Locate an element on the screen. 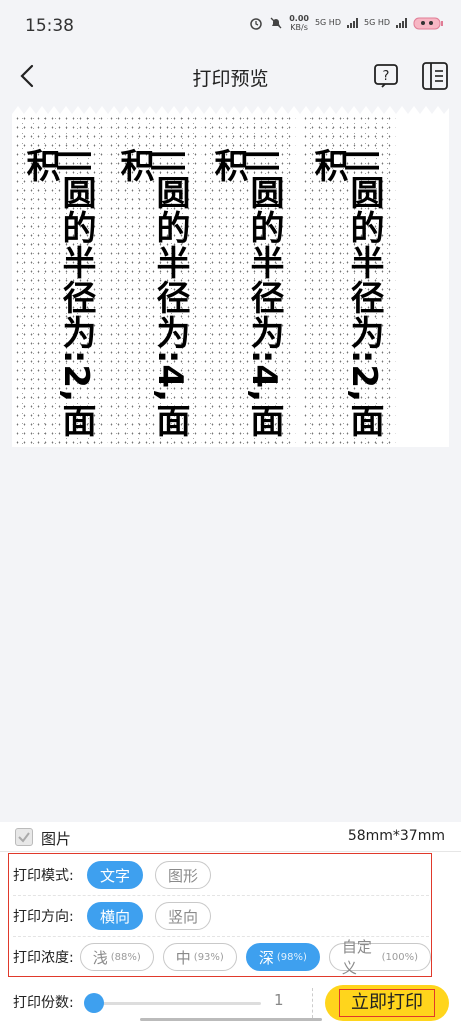 The image size is (461, 1024). divider is located at coordinates (312, 1003).